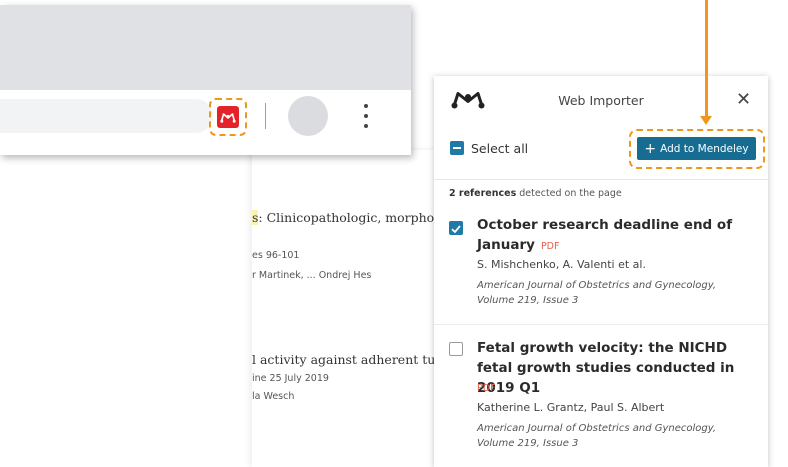  I want to click on close-icon: ✕, so click(743, 100).